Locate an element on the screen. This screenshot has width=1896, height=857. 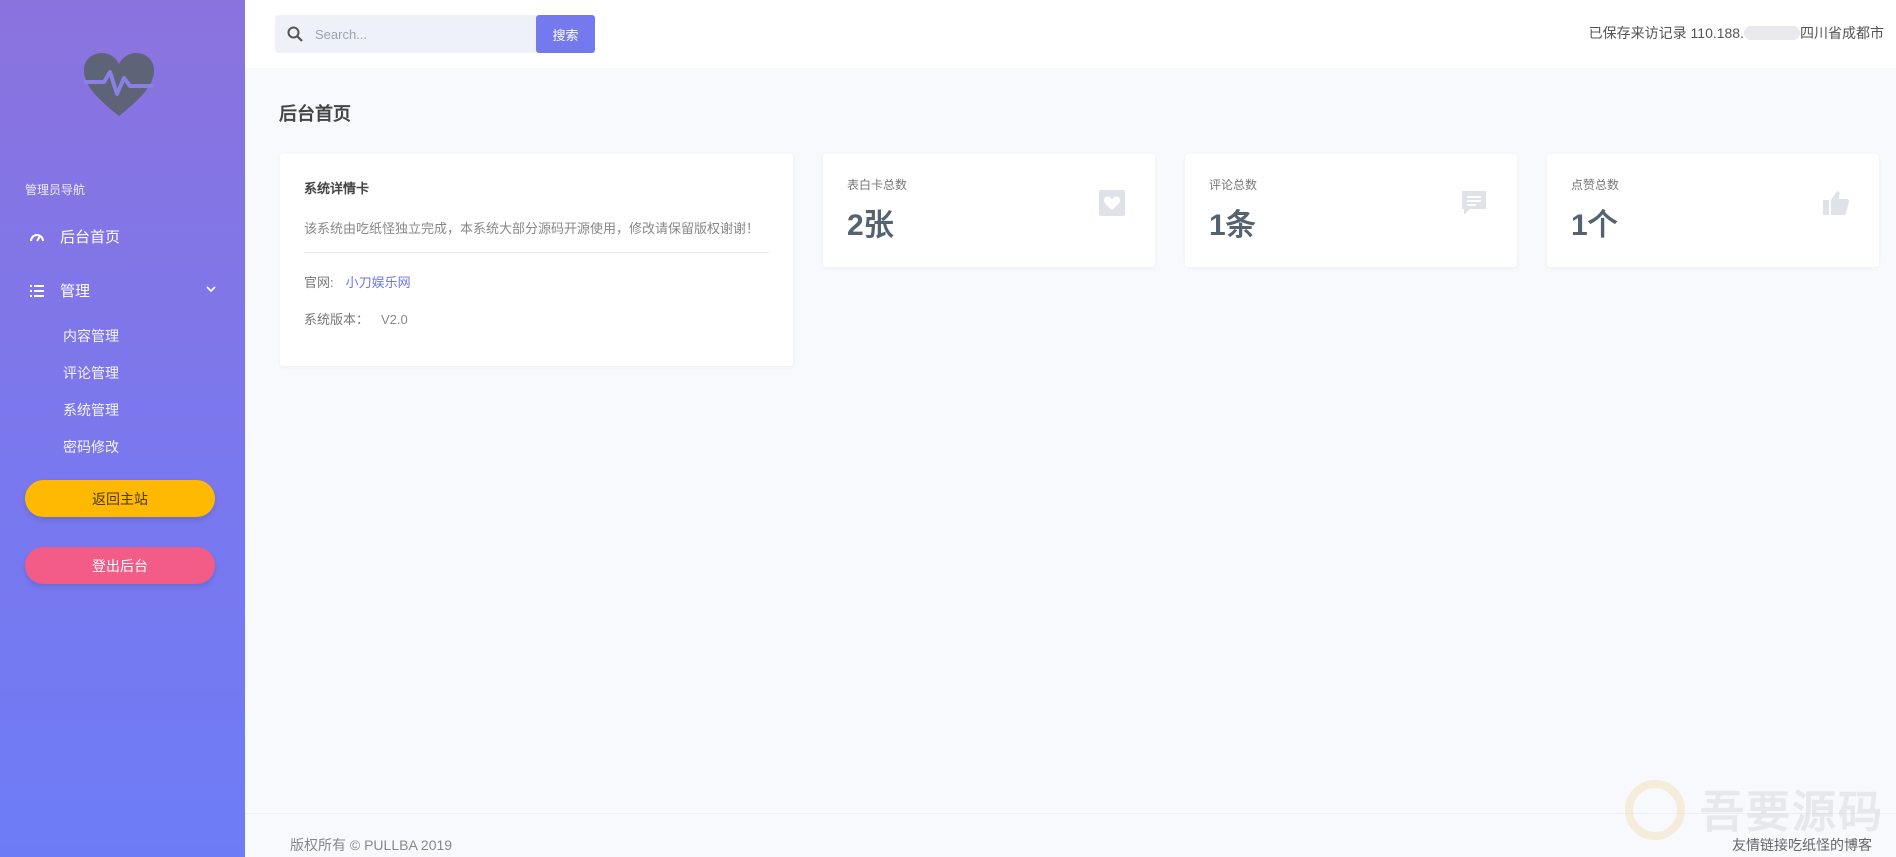
version-row: 系统版本： V2.0 is located at coordinates (356, 318).